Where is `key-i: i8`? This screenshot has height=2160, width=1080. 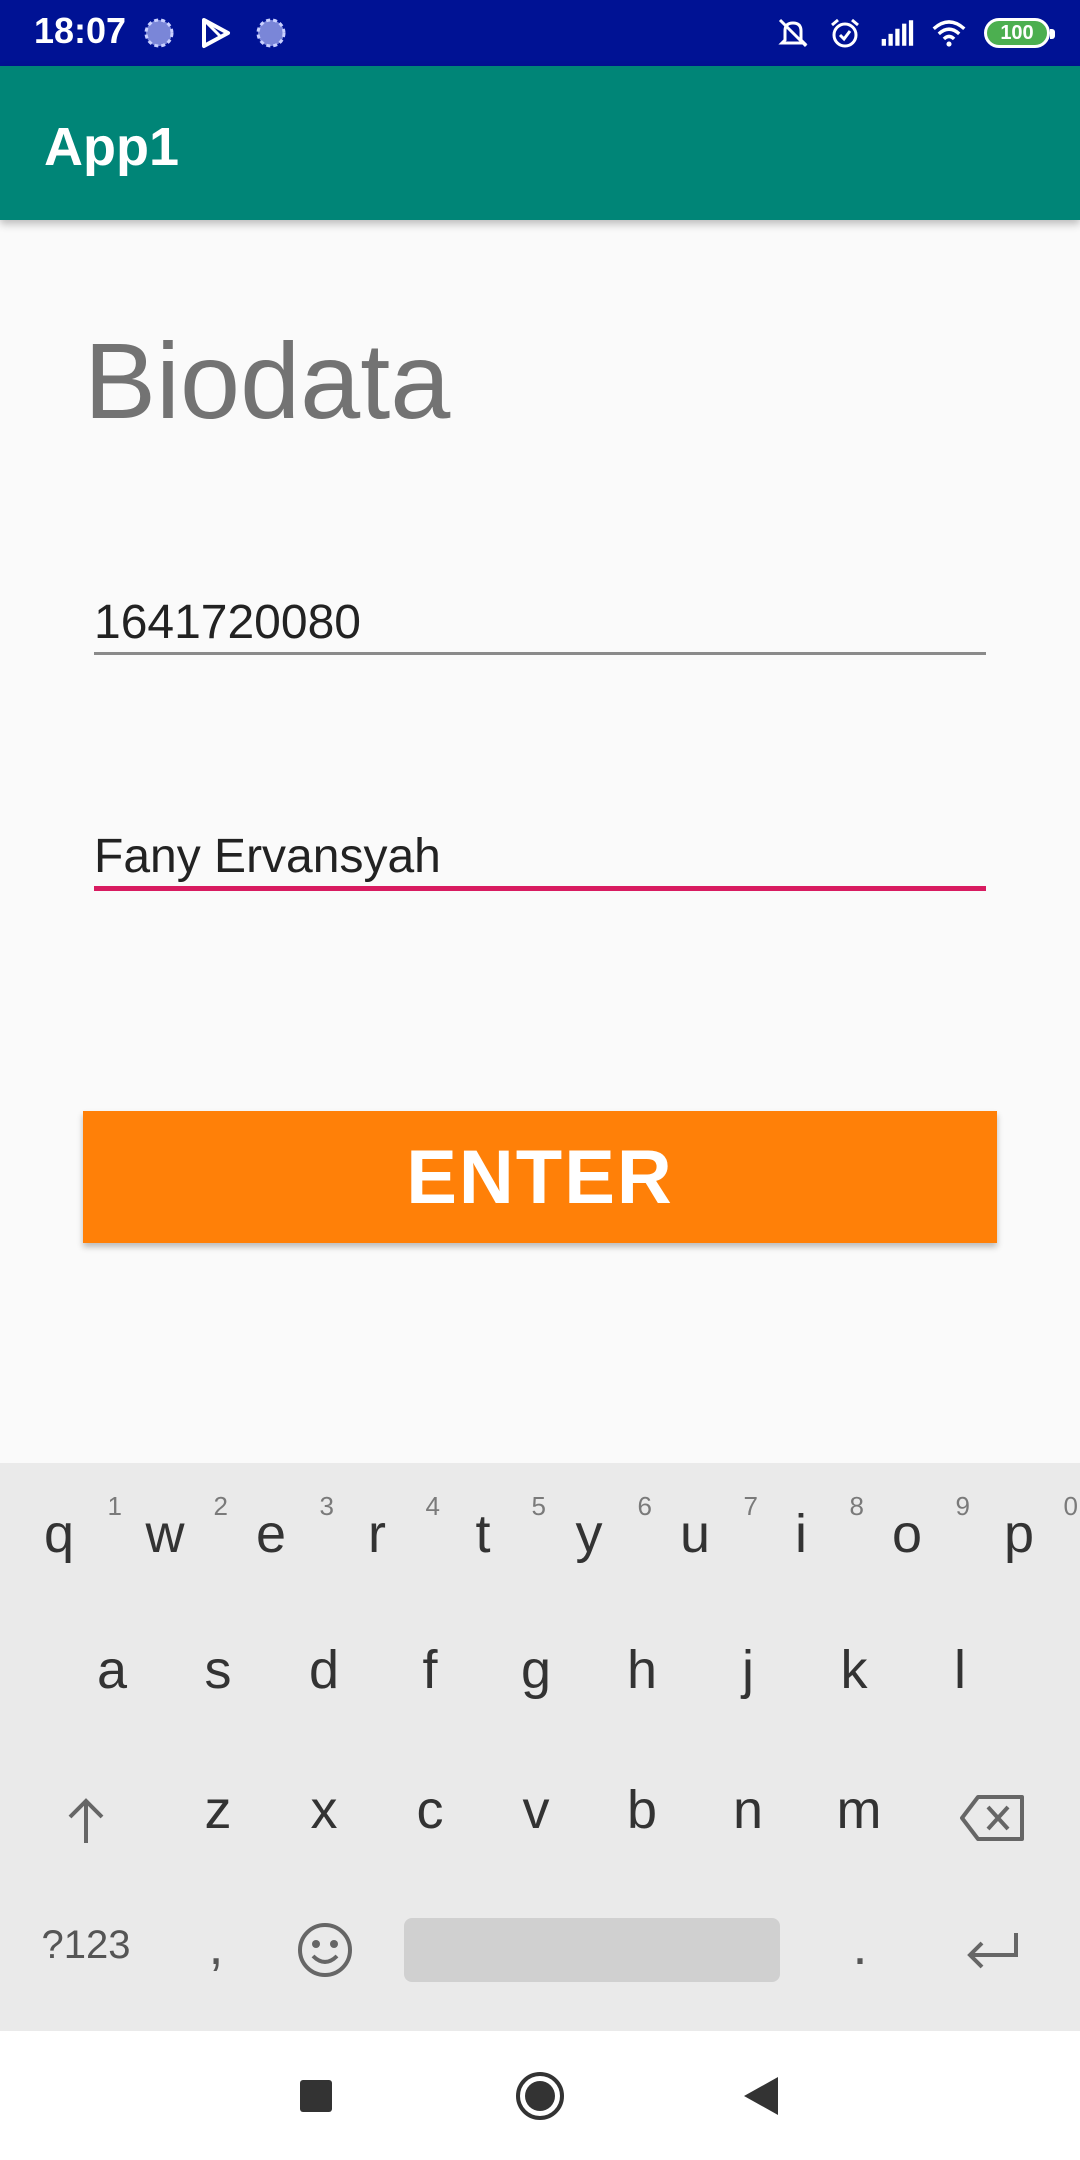
key-i: i8 is located at coordinates (815, 1528).